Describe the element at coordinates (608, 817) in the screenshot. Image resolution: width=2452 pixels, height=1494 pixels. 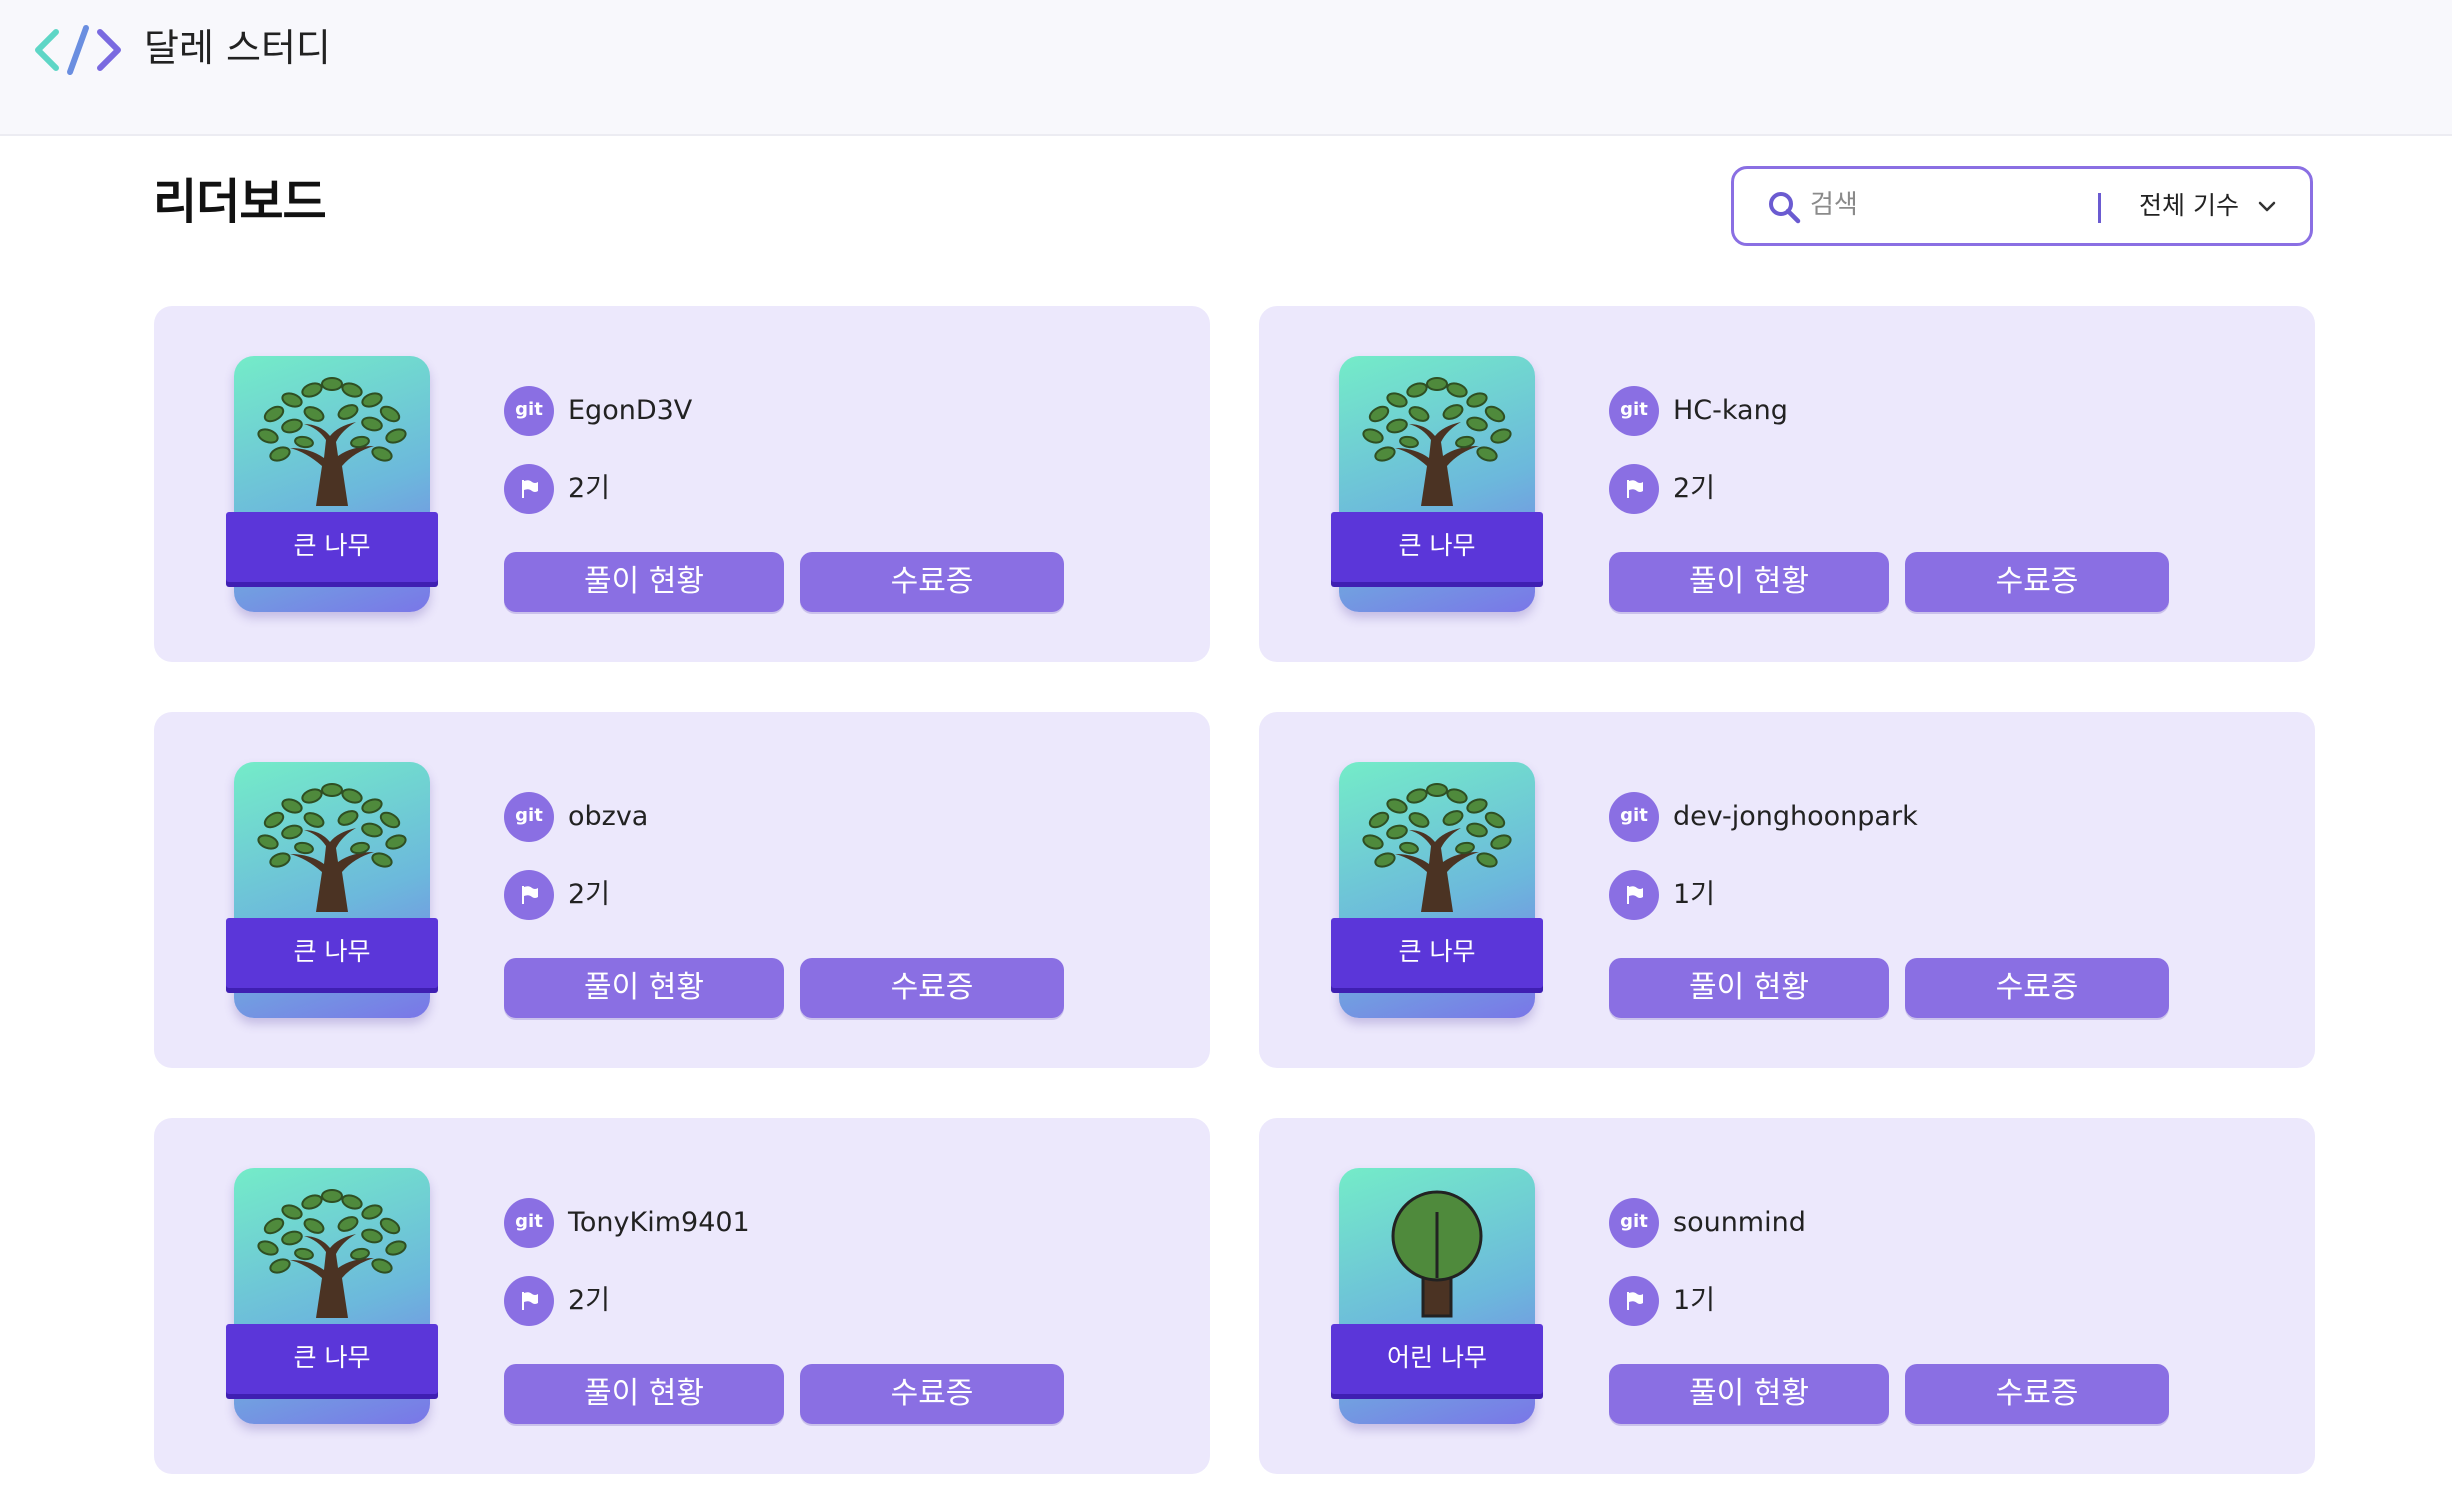
I see `username: obzva` at that location.